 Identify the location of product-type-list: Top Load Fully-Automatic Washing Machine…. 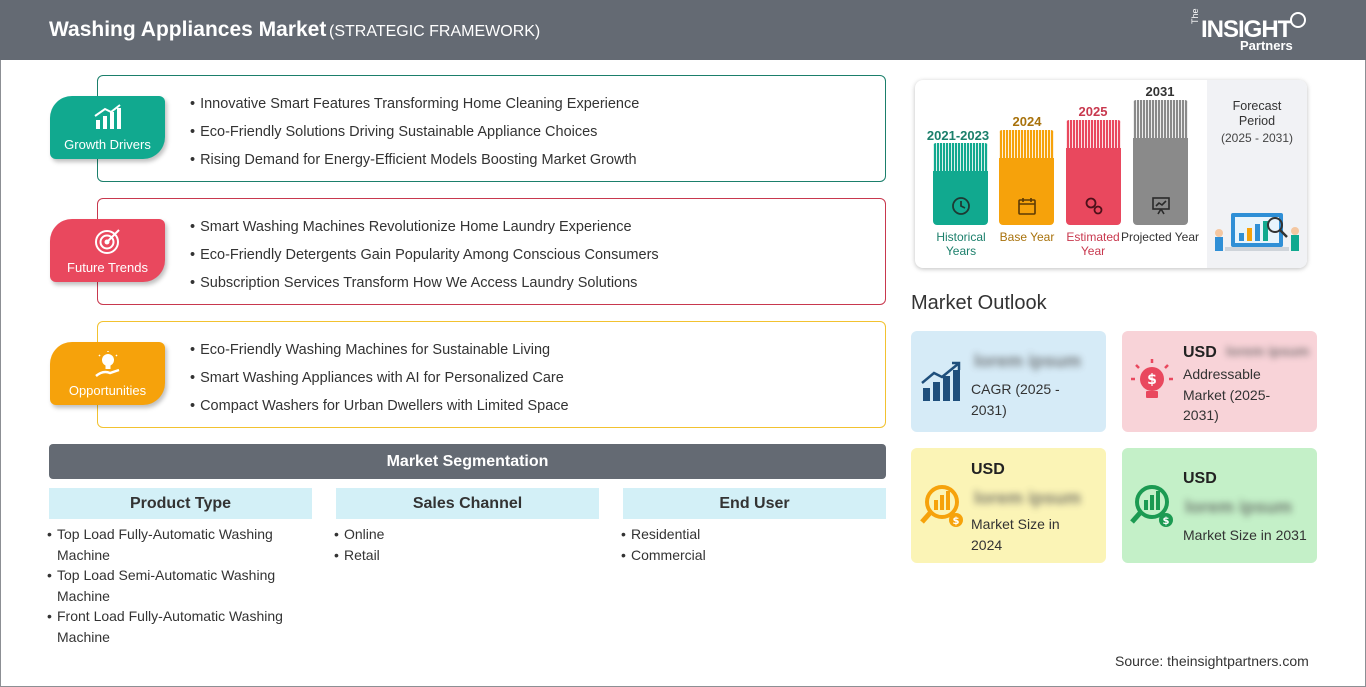
(179, 585).